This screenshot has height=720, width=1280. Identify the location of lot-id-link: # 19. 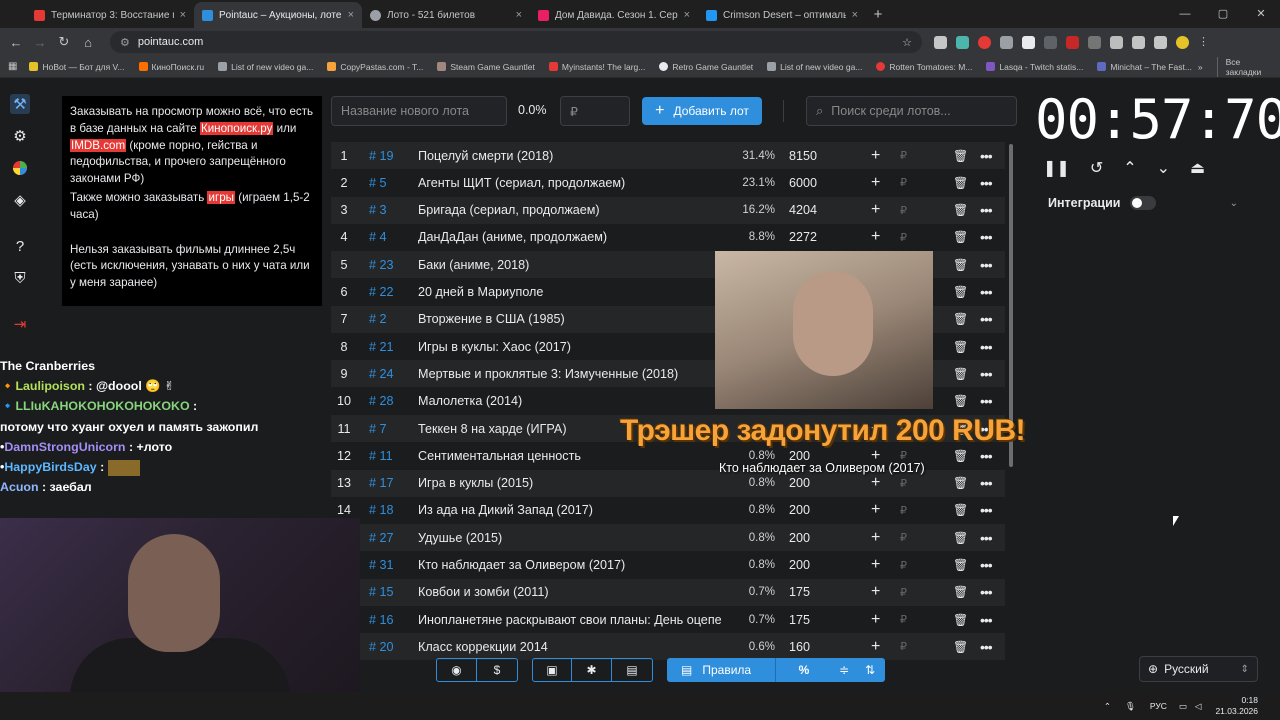
(381, 156).